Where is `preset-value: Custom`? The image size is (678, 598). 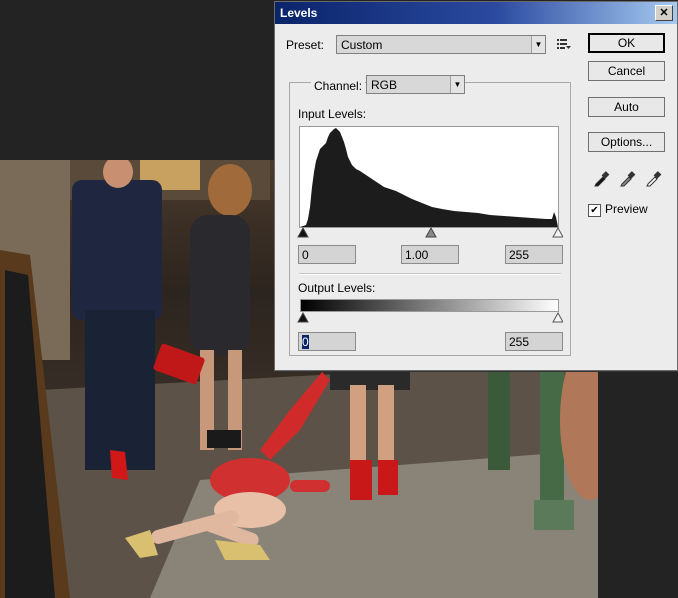
preset-value: Custom is located at coordinates (362, 45).